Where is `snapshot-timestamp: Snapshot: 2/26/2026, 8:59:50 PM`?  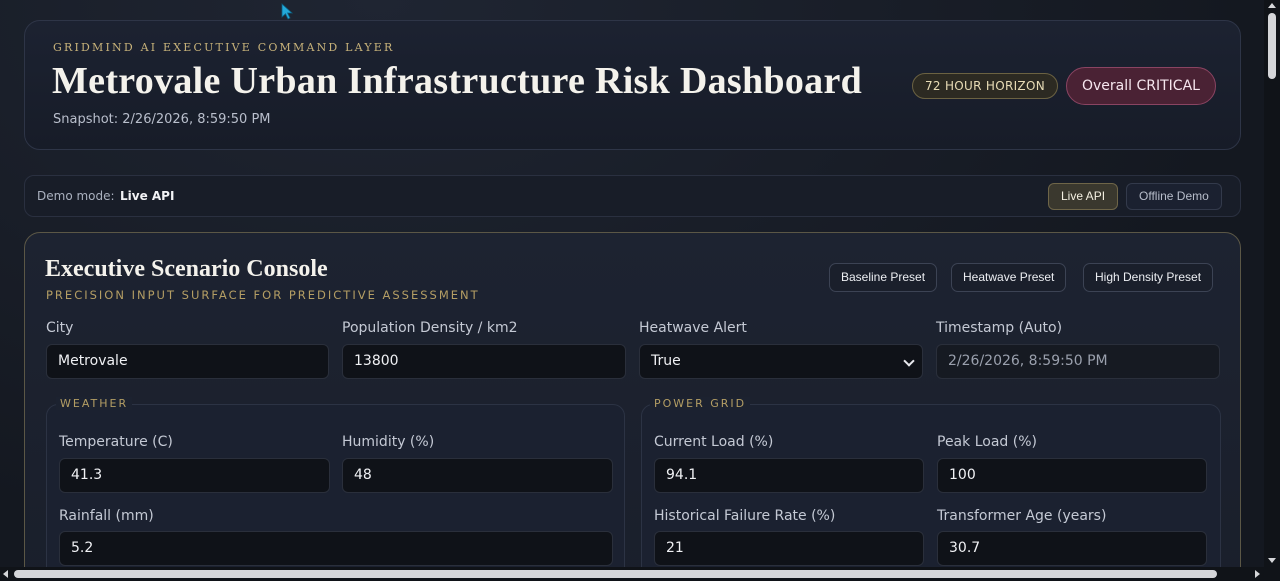
snapshot-timestamp: Snapshot: 2/26/2026, 8:59:50 PM is located at coordinates (162, 119).